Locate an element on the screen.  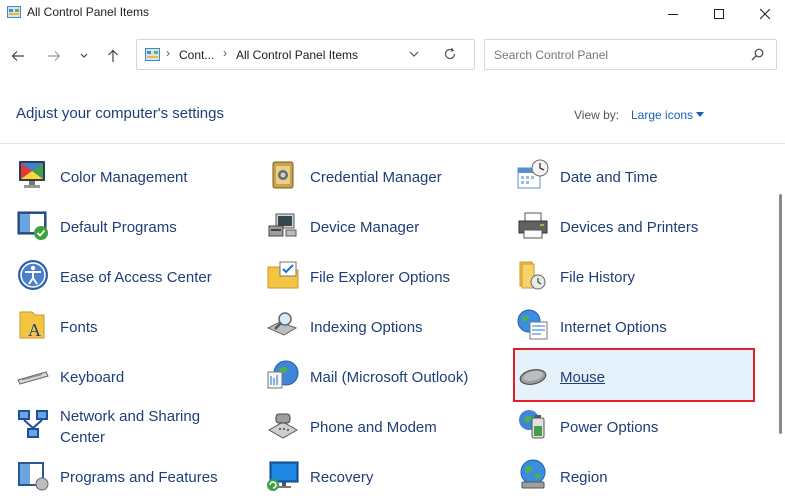
title-bar: All Control Panel Items is located at coordinates (392, 14).